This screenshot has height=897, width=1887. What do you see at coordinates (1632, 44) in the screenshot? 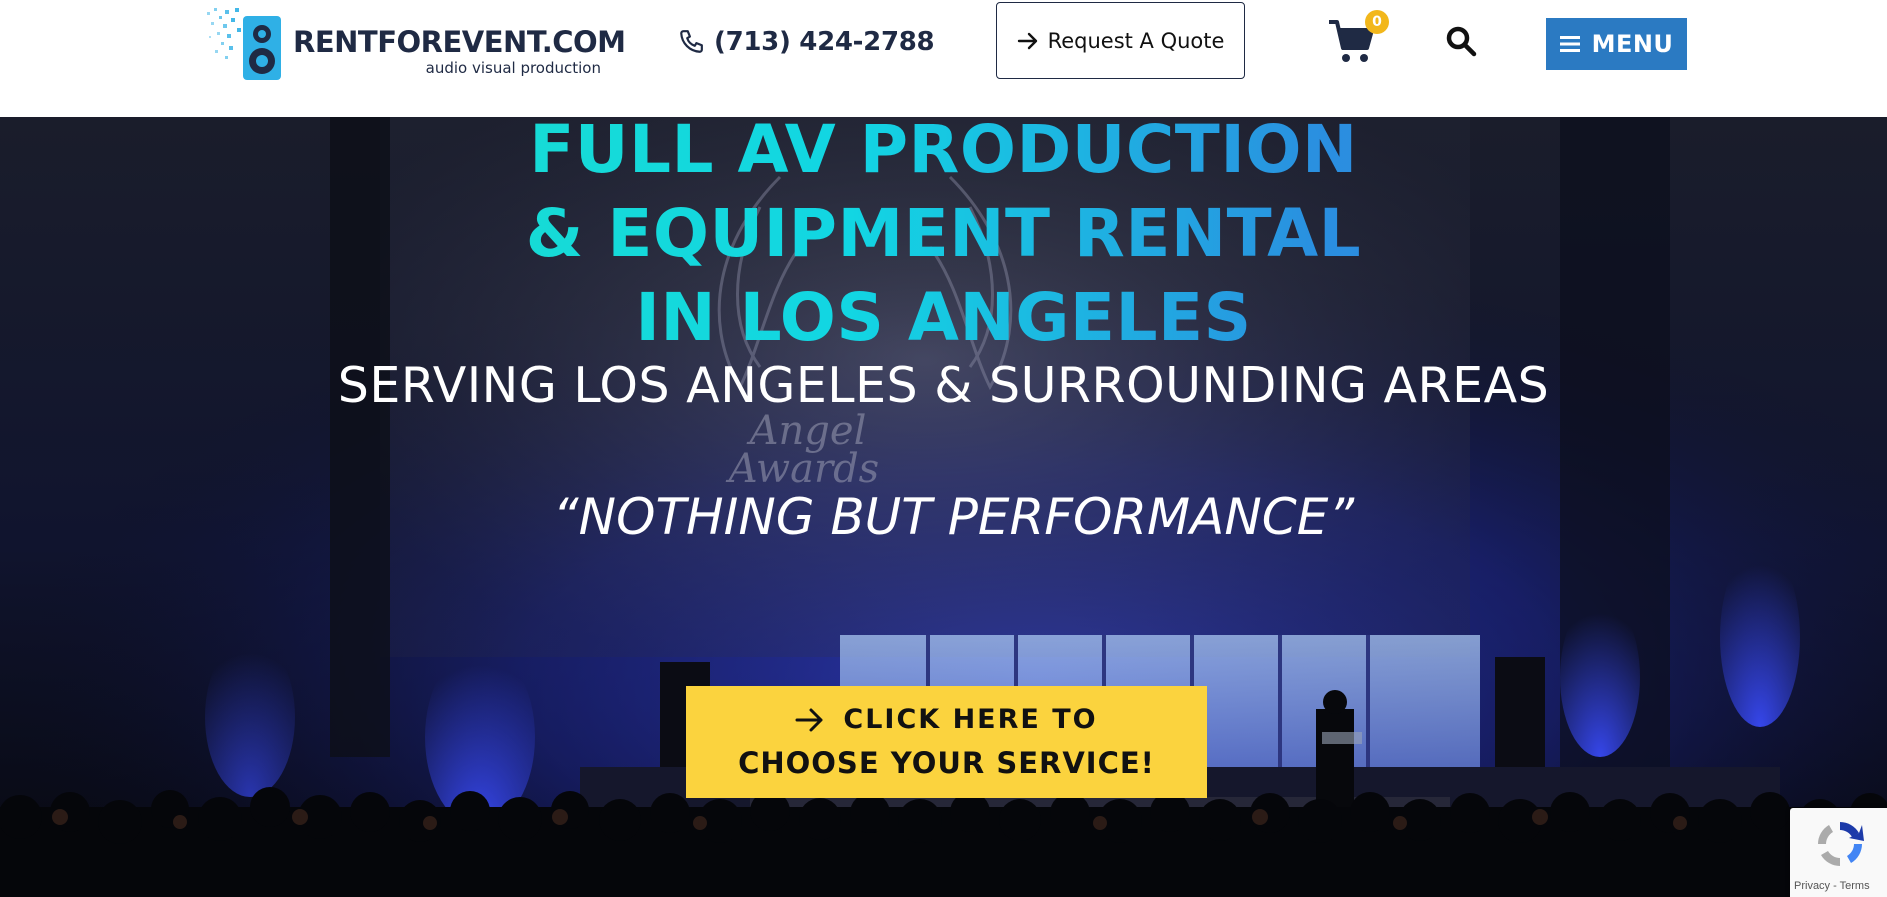
I see `menu-label: MENU` at bounding box center [1632, 44].